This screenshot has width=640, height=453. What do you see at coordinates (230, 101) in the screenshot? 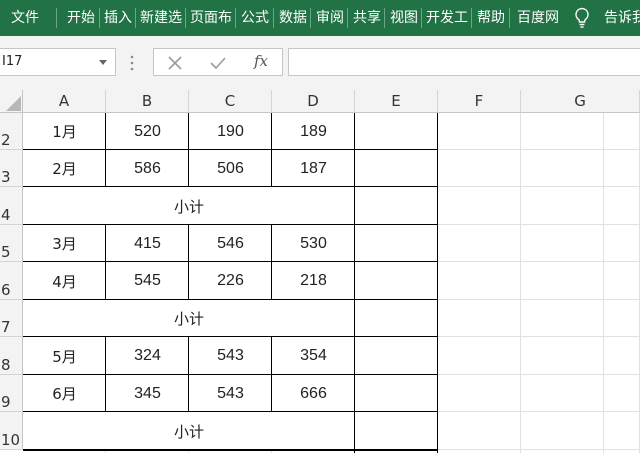
I see `column-header-c: C` at bounding box center [230, 101].